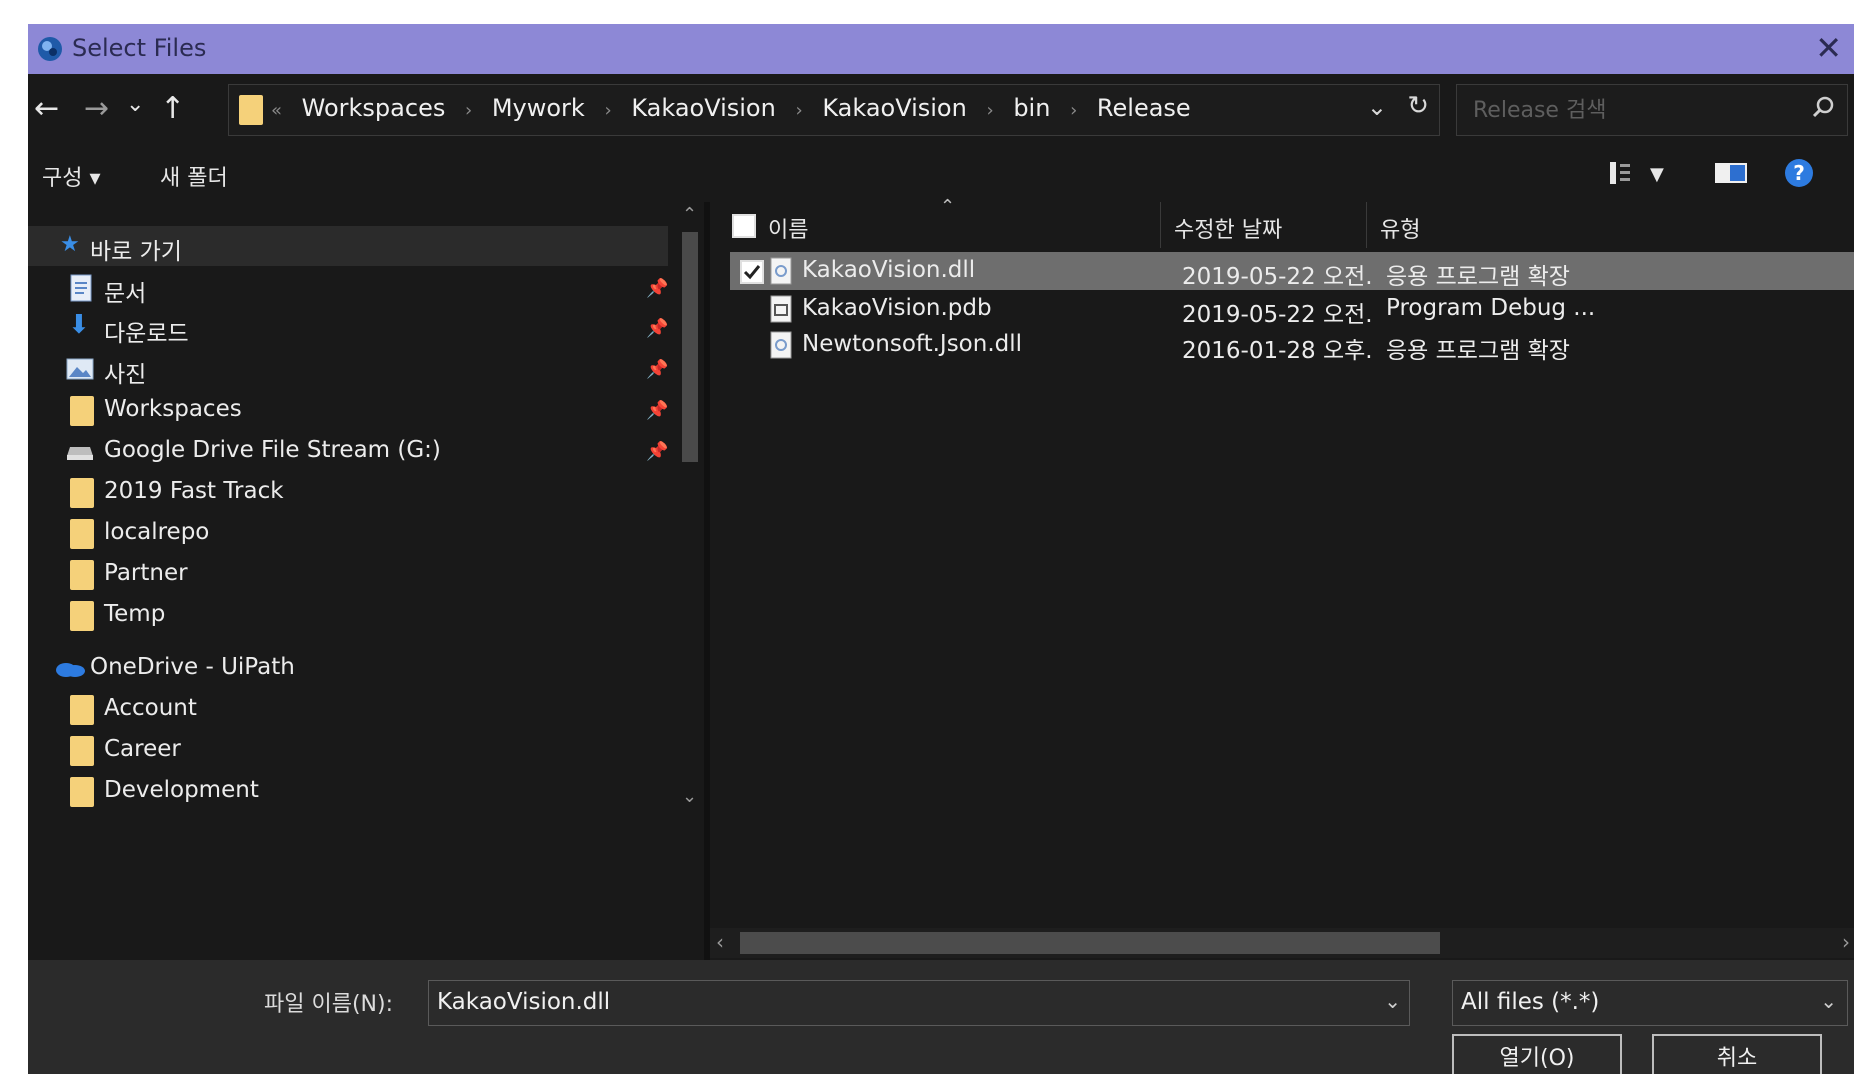 The height and width of the screenshot is (1088, 1854). Describe the element at coordinates (720, 942) in the screenshot. I see `scroll-left-icon: ‹` at that location.